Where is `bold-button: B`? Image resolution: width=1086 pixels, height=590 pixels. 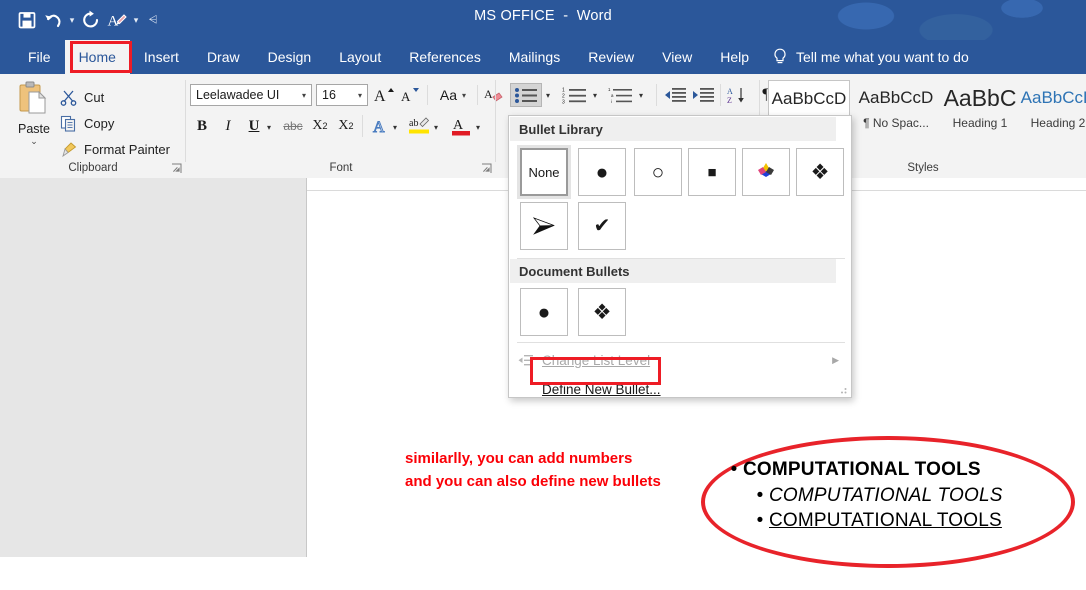
bold-button: B is located at coordinates (202, 126).